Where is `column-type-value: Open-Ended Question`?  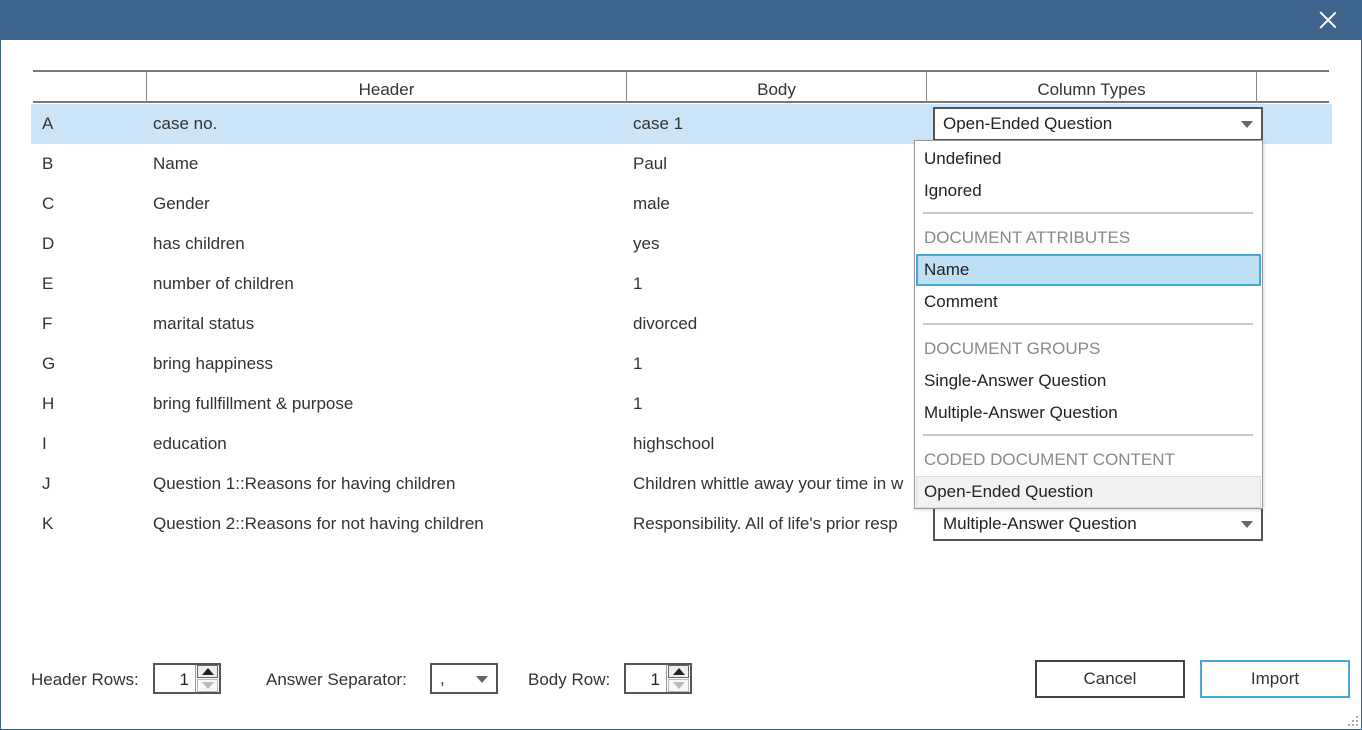
column-type-value: Open-Ended Question is located at coordinates (1028, 123).